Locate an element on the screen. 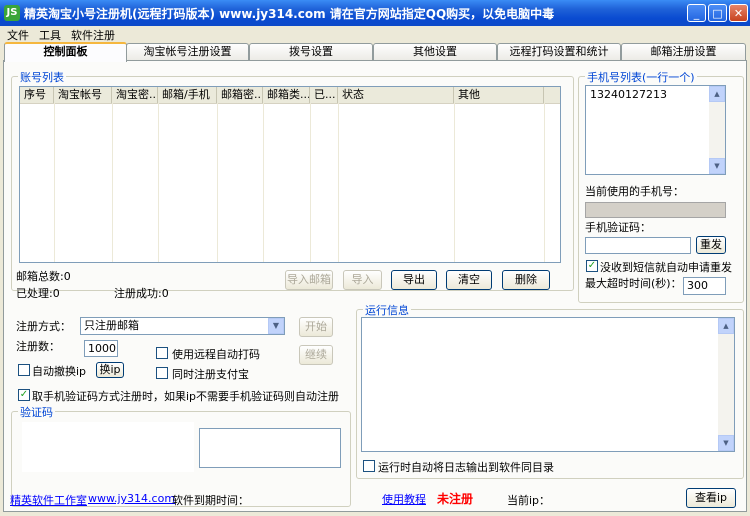  menu-bar: 文件 工具 软件注册 is located at coordinates (375, 34).